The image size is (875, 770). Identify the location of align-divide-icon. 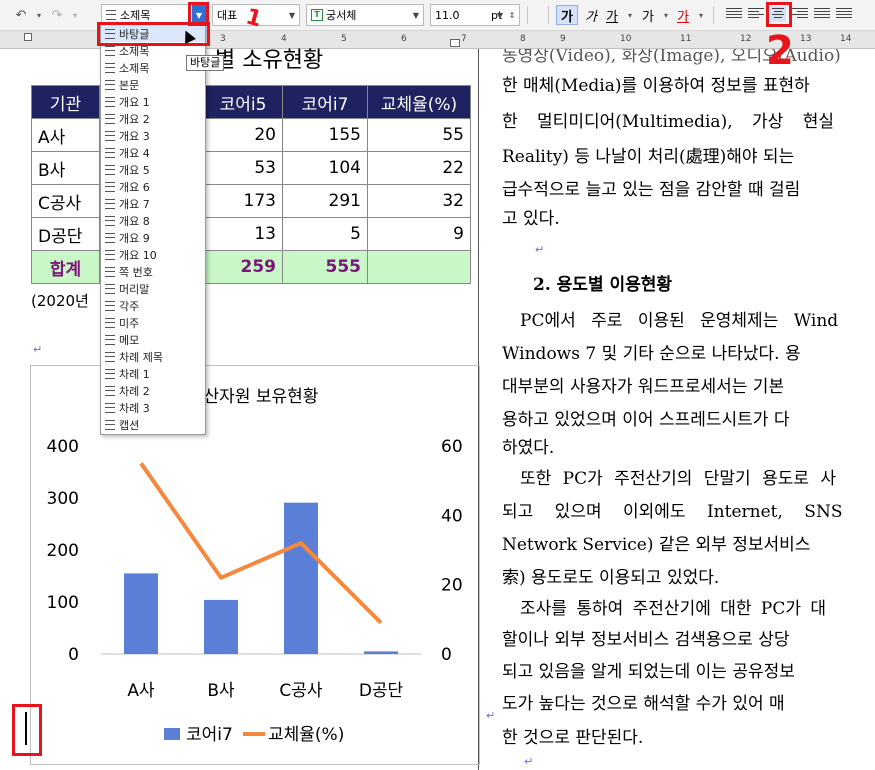
(844, 14).